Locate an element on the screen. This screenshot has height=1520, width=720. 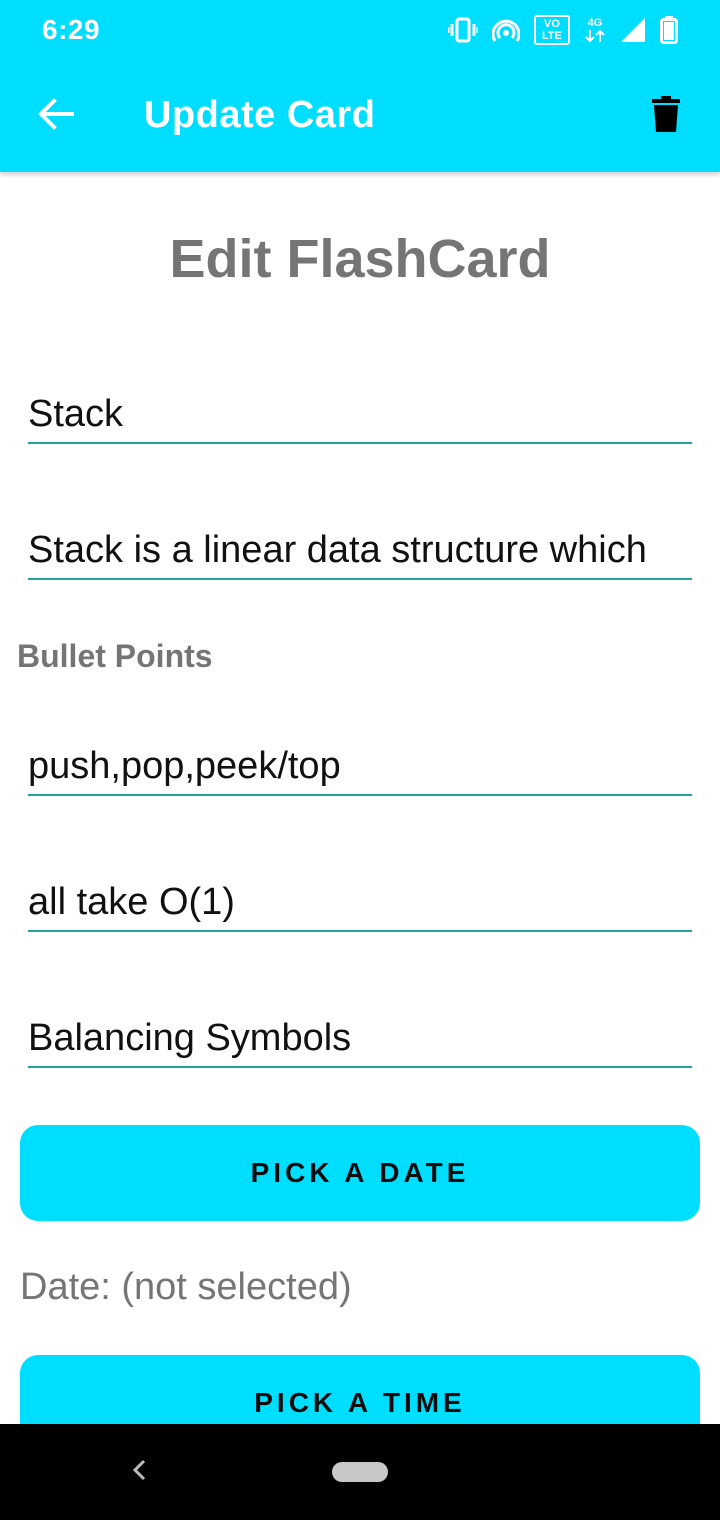
status-time: 6:29 is located at coordinates (71, 29).